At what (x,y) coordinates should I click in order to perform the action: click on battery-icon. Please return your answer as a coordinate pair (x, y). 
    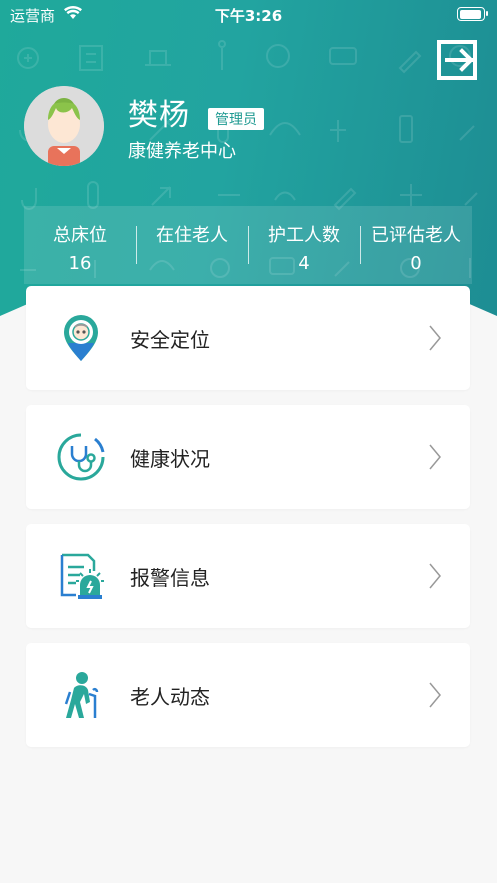
    Looking at the image, I should click on (472, 14).